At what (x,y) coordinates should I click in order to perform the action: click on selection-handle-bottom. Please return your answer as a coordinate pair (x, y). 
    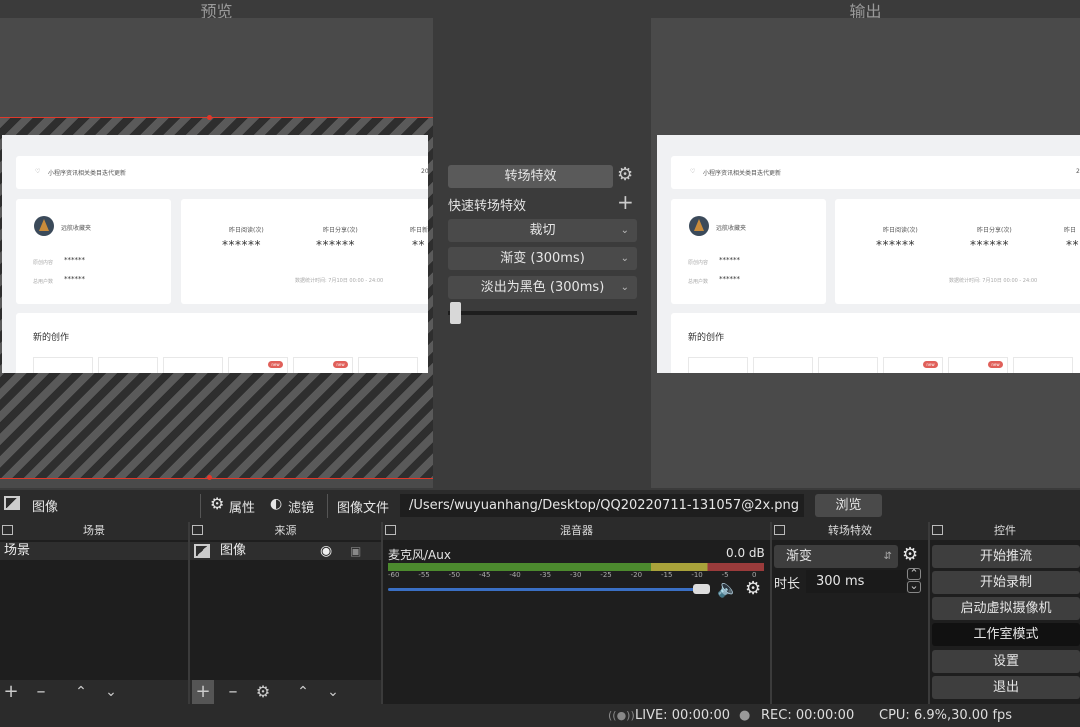
    Looking at the image, I should click on (209, 477).